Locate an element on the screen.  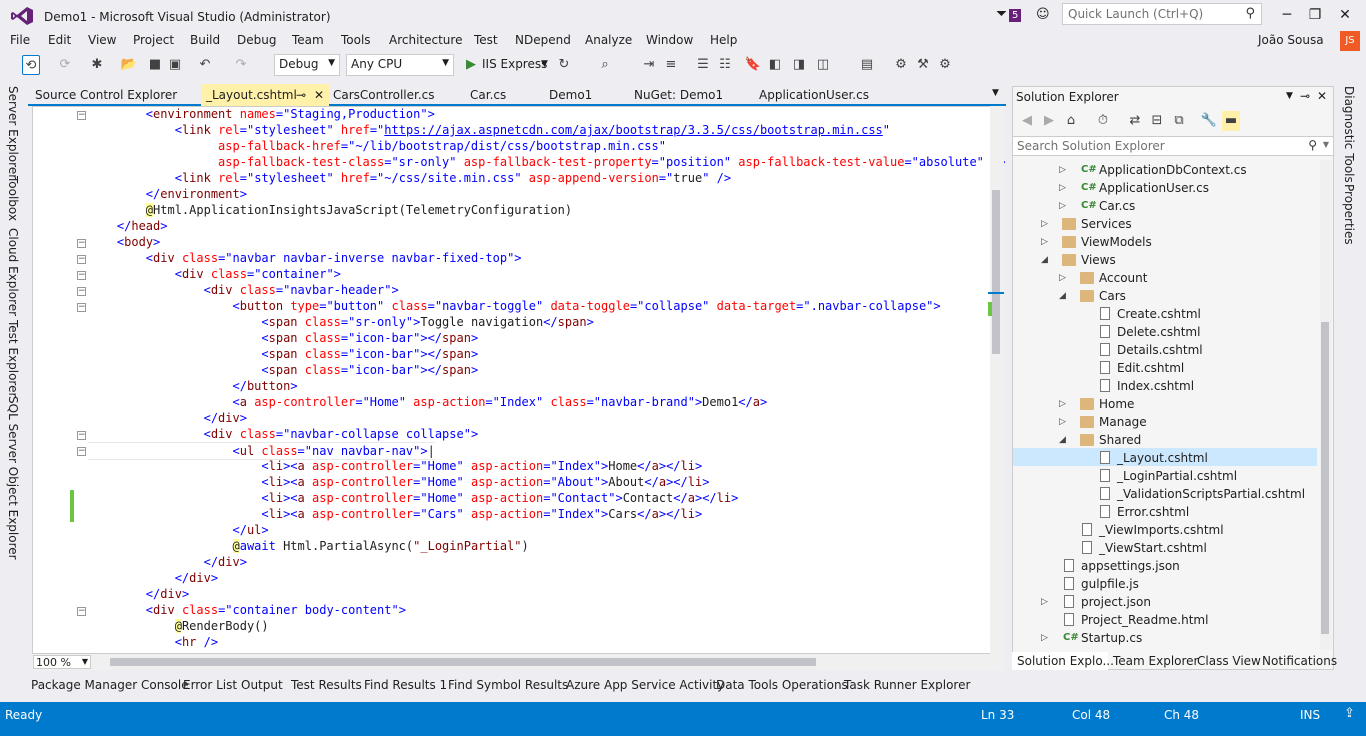
editor-horizontal-scroll-thumb is located at coordinates (463, 662).